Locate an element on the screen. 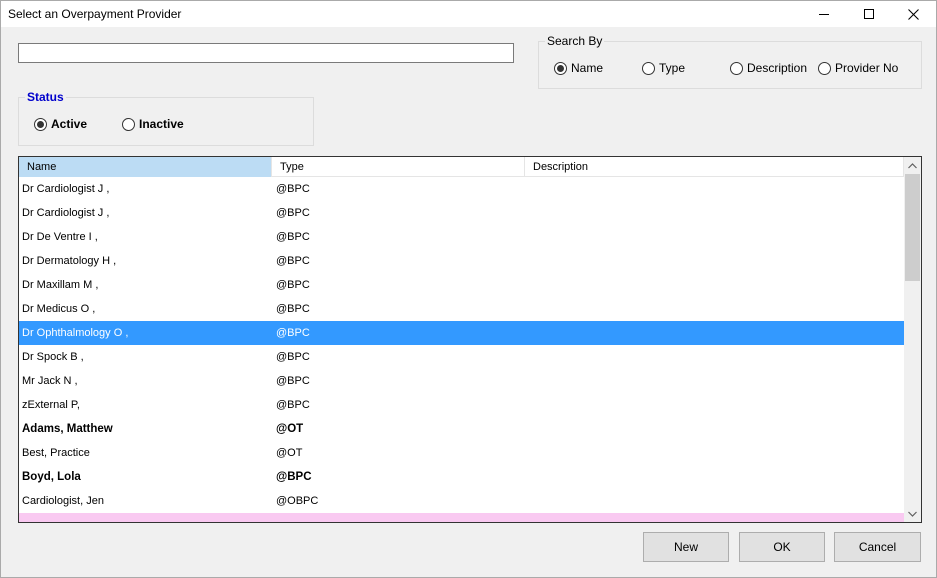 The image size is (937, 578). minimize-button is located at coordinates (823, 14).